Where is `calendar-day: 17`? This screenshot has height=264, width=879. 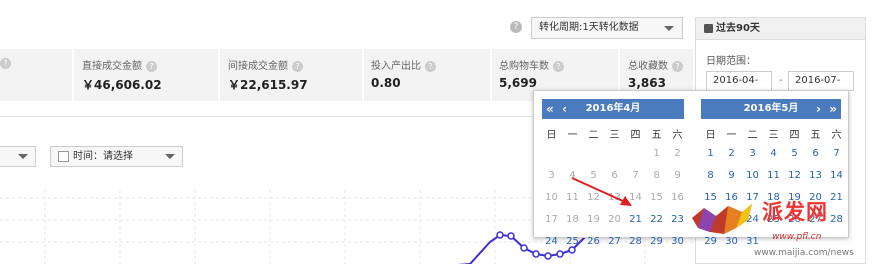
calendar-day: 17 is located at coordinates (551, 219).